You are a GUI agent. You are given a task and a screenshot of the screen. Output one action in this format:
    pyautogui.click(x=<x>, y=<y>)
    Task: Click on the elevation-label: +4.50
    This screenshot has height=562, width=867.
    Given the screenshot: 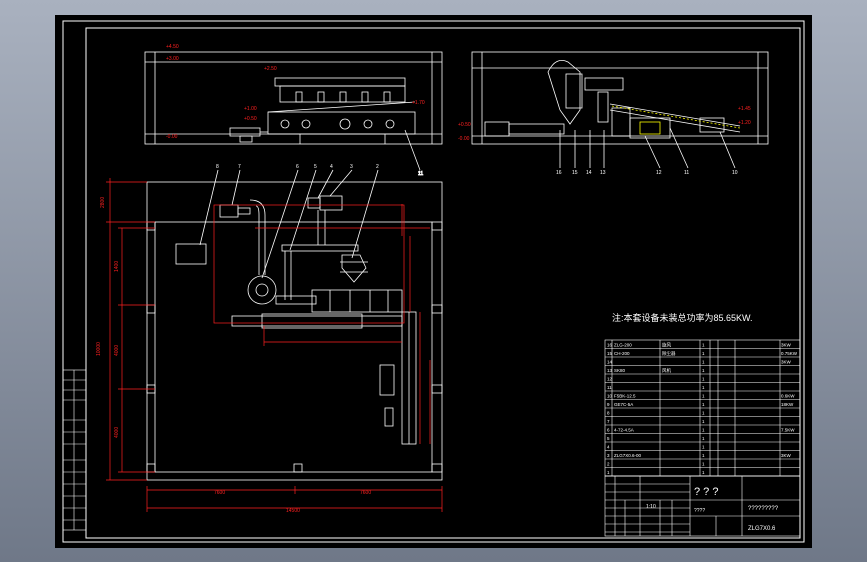 What is the action you would take?
    pyautogui.click(x=172, y=47)
    